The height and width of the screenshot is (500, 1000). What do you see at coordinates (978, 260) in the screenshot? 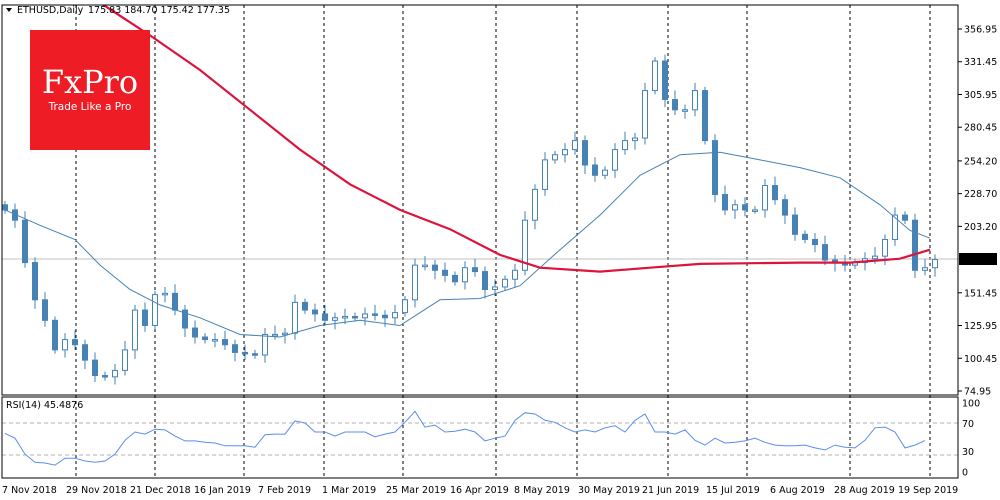
I see `current-price-value: 177.35` at bounding box center [978, 260].